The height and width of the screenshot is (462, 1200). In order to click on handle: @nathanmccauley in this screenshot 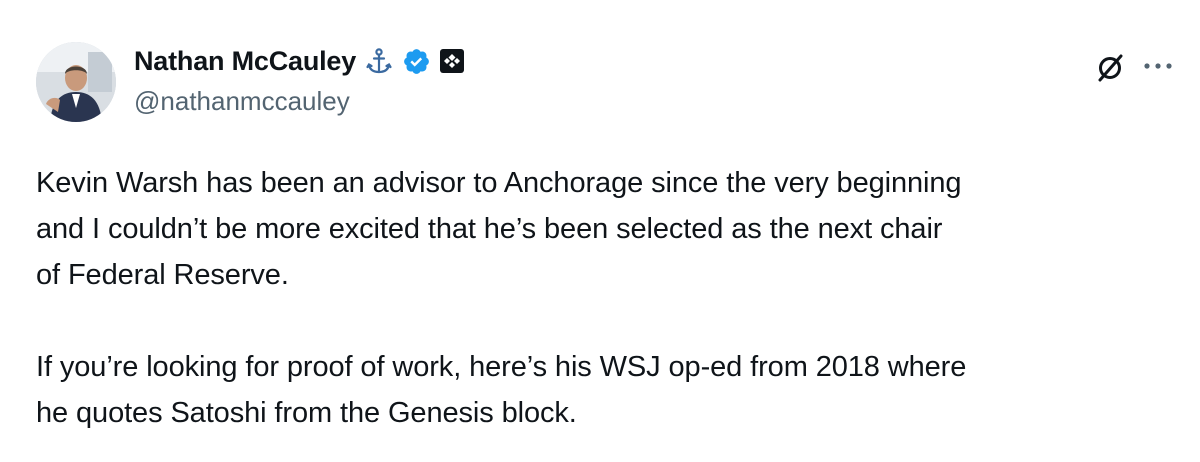, I will do `click(299, 101)`.